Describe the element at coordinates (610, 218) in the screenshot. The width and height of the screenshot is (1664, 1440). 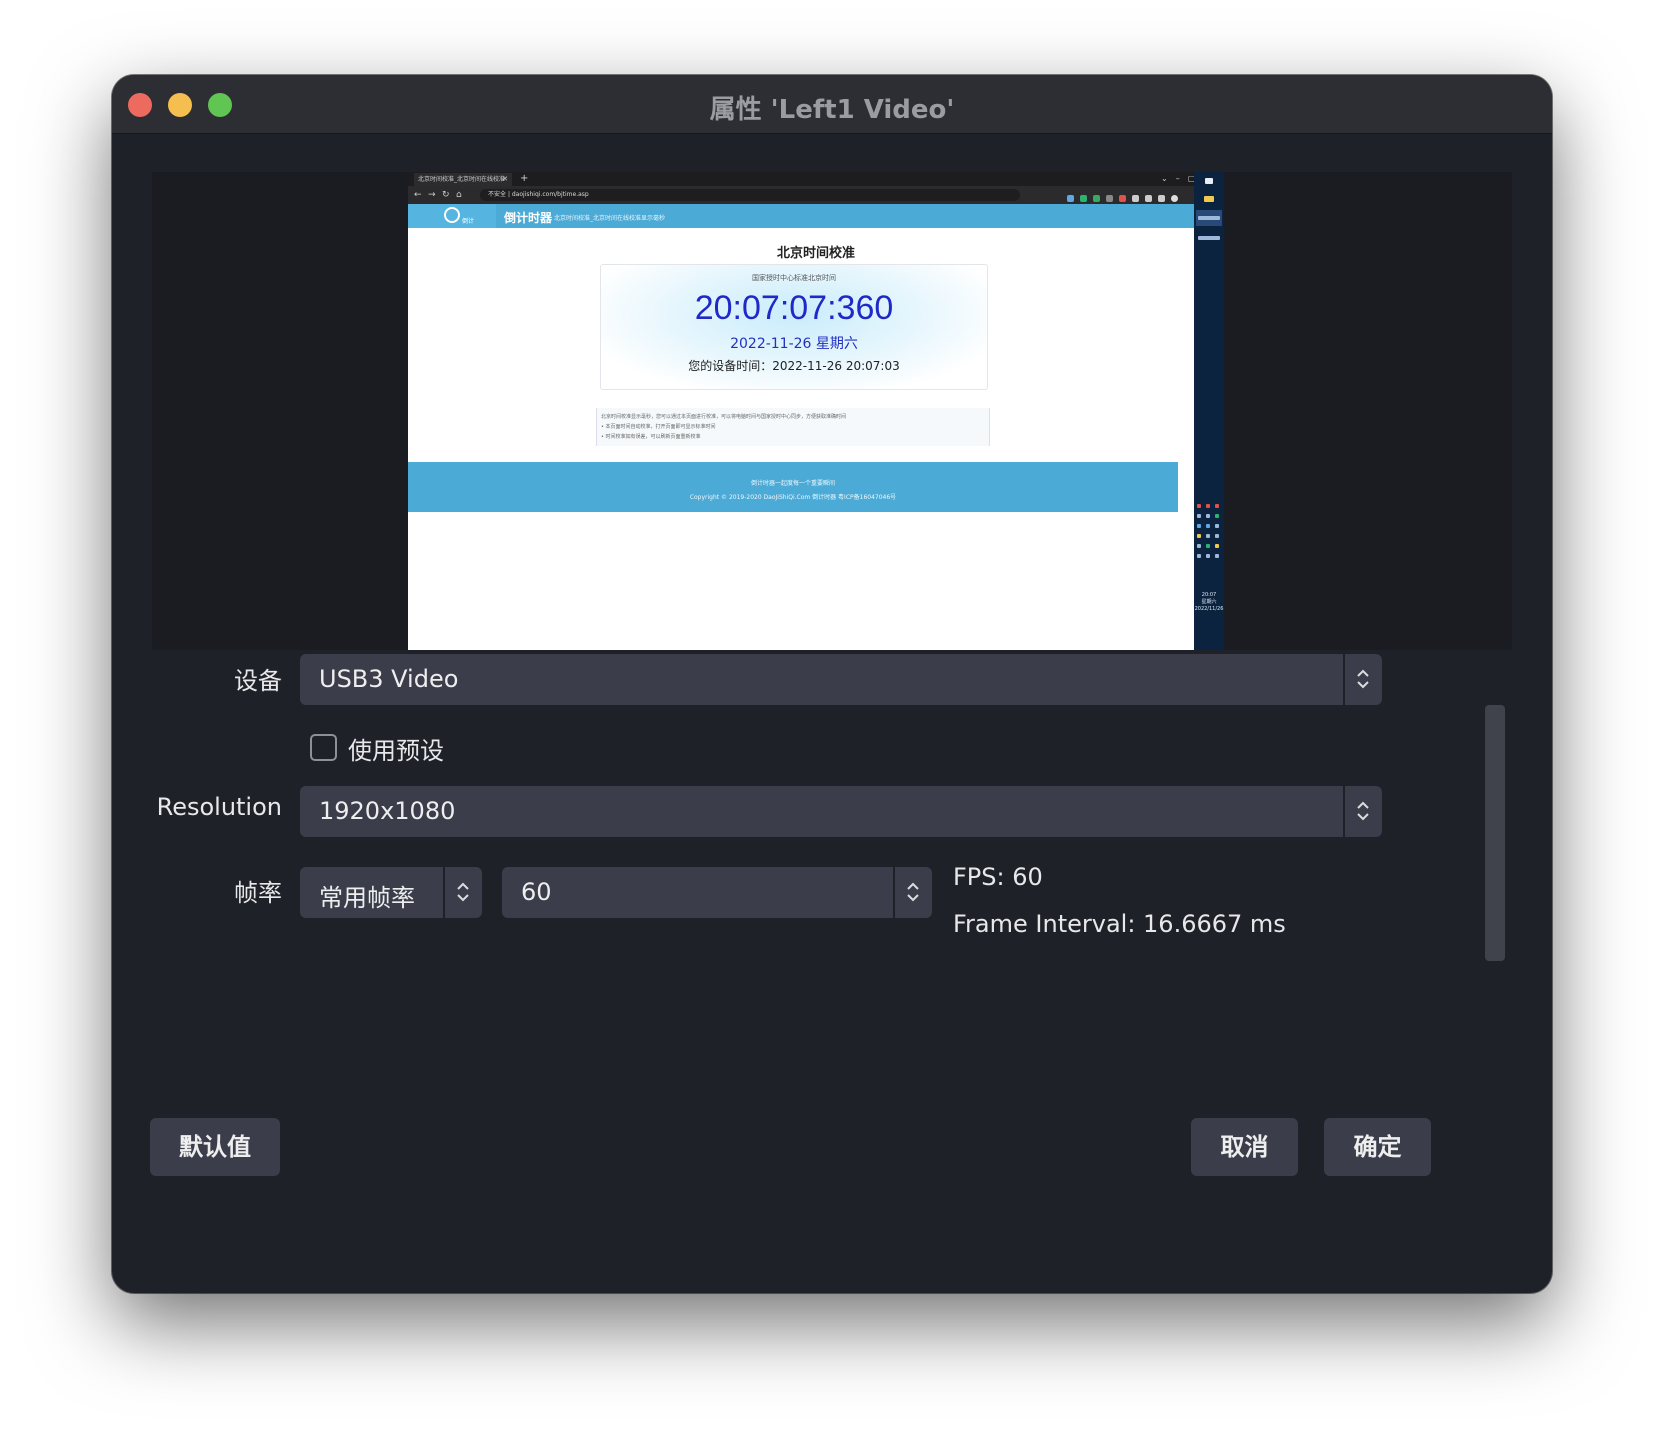
I see `site-subtitle: 北京时间校准_北京时间在线校准显示毫秒` at that location.